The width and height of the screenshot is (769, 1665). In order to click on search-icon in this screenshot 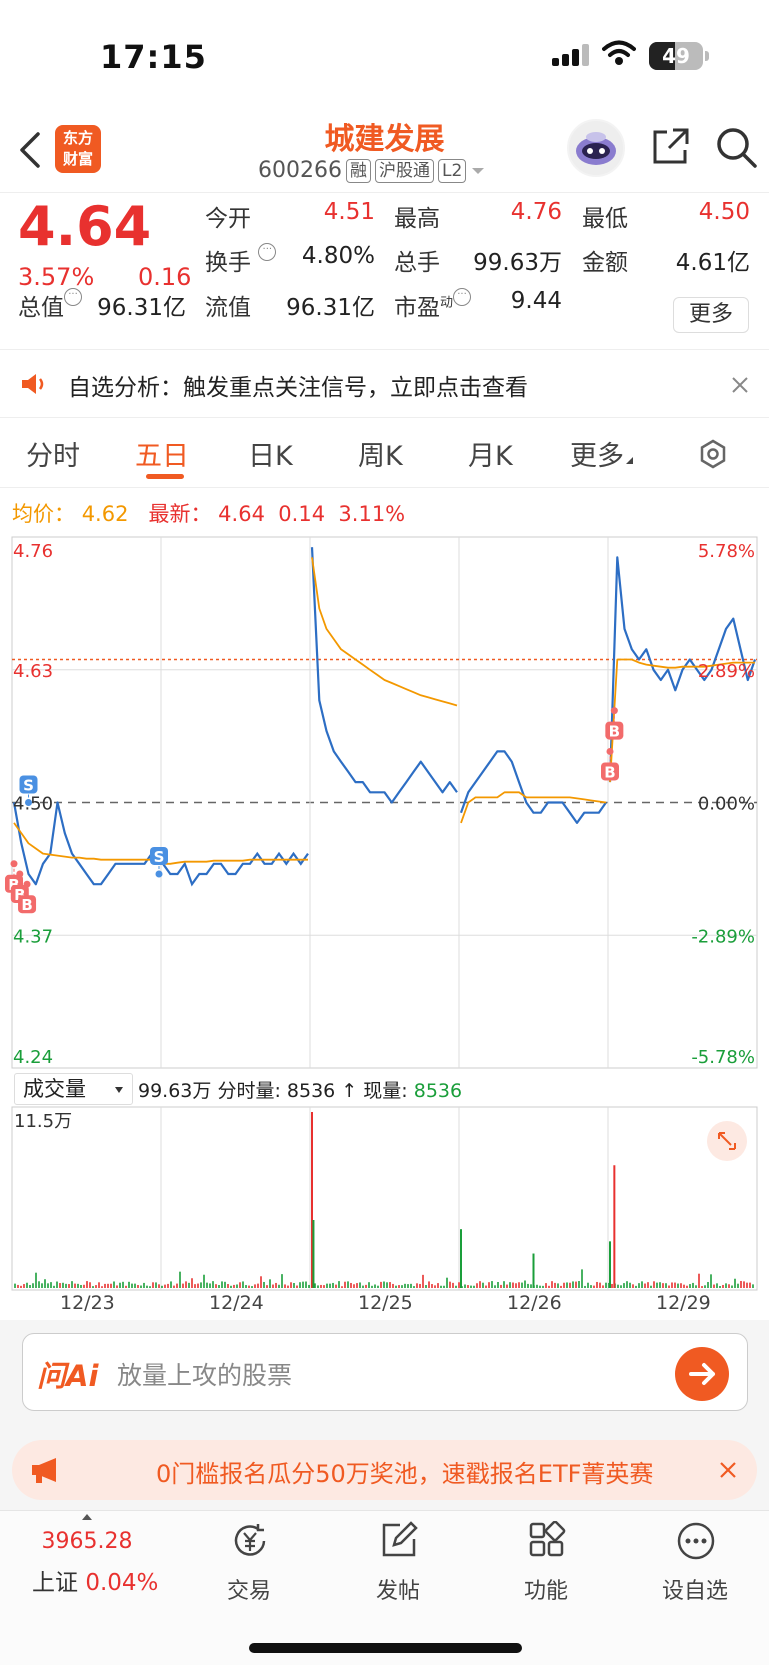, I will do `click(736, 147)`.